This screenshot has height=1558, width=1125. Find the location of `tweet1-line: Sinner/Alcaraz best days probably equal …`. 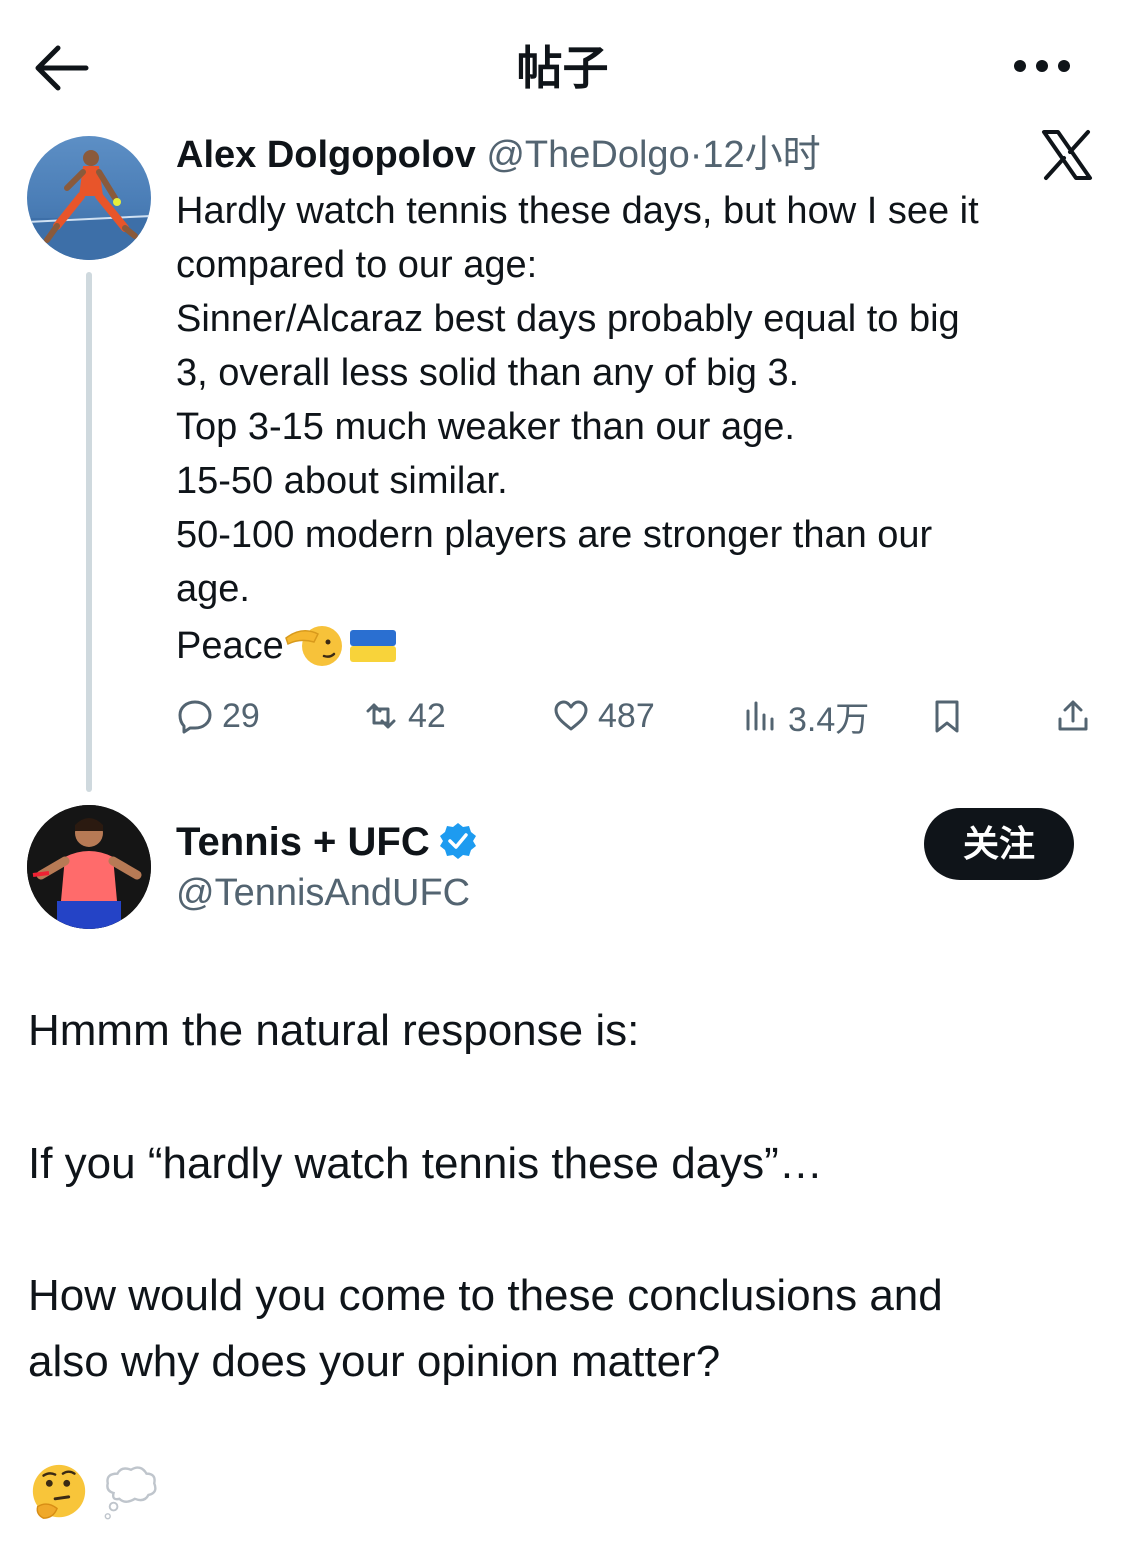

tweet1-line: Sinner/Alcaraz best days probably equal … is located at coordinates (568, 319).